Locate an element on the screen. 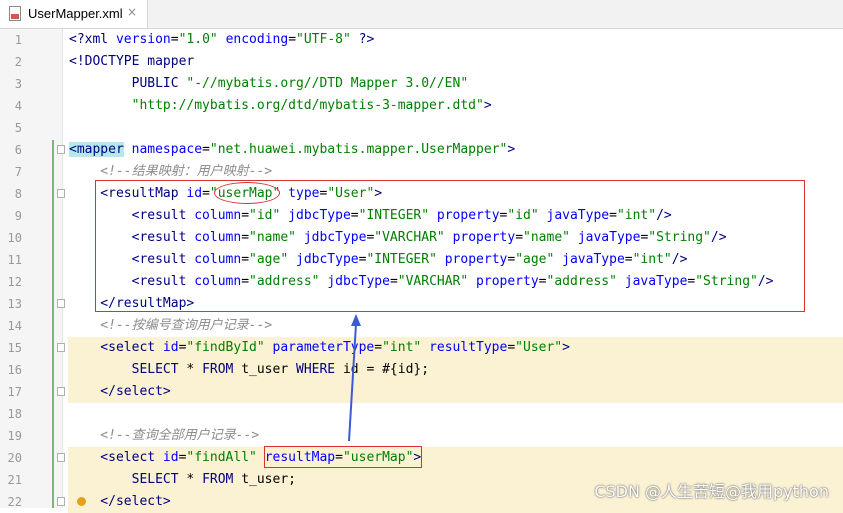  annotation-arrow is located at coordinates (354, 378).